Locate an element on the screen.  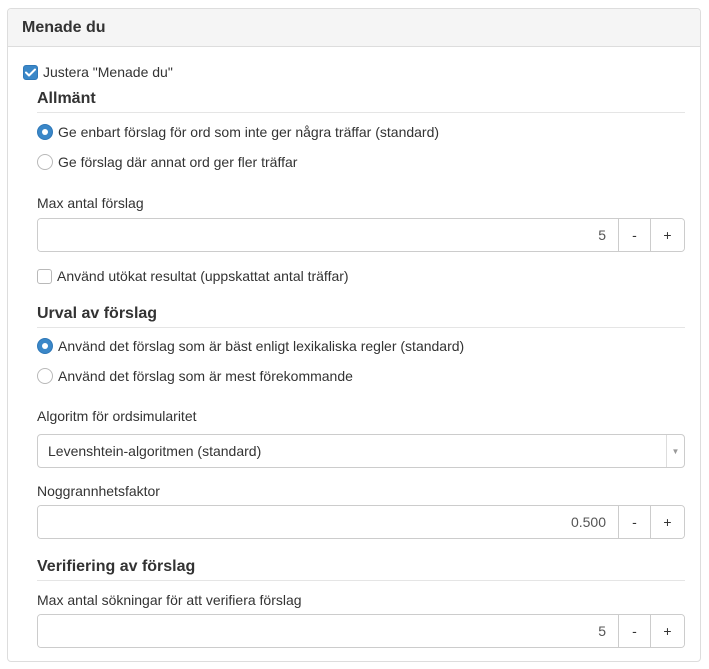
accuracy-increment-button: + is located at coordinates (667, 522).